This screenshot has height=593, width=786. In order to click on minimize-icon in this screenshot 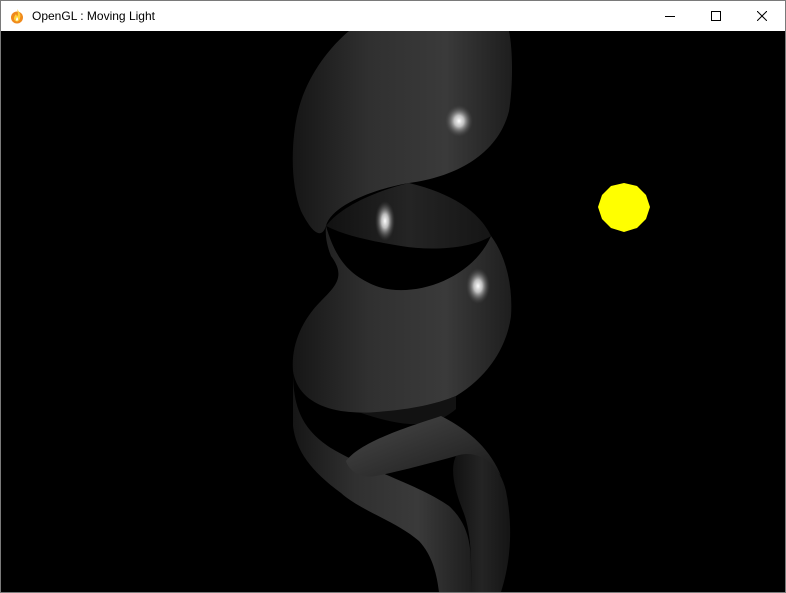, I will do `click(670, 16)`.